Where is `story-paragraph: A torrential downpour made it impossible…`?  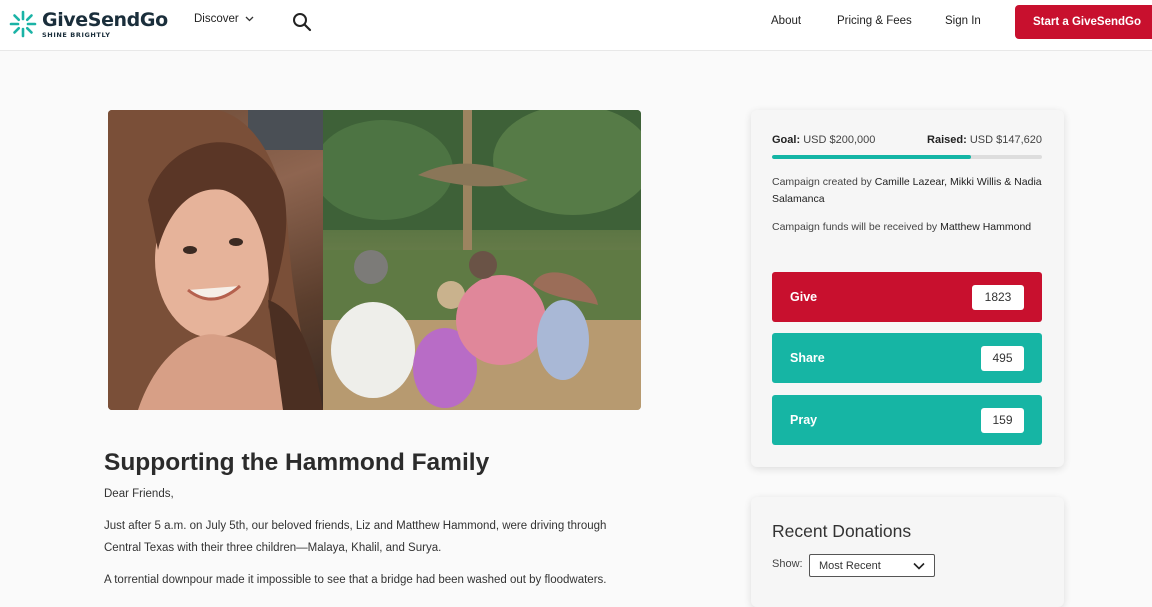 story-paragraph: A torrential downpour made it impossible… is located at coordinates (355, 580).